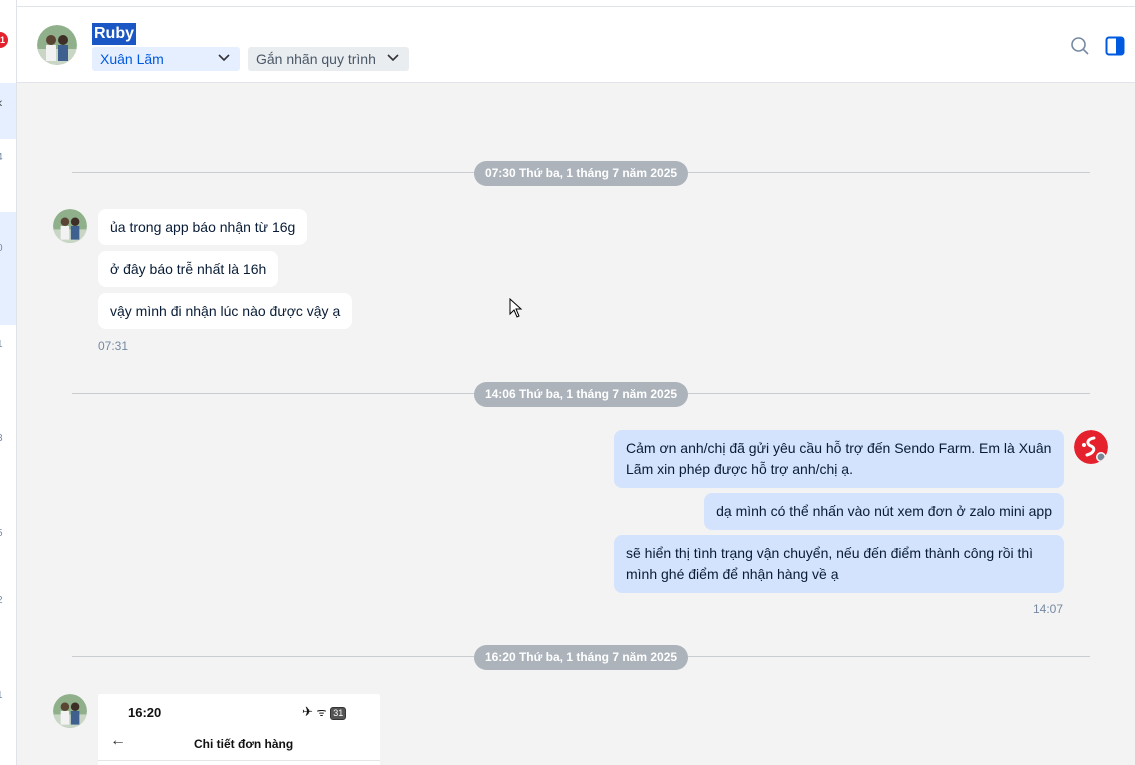 This screenshot has height=765, width=1135. What do you see at coordinates (316, 59) in the screenshot?
I see `process-tag-label: Gắn nhãn quy trình` at bounding box center [316, 59].